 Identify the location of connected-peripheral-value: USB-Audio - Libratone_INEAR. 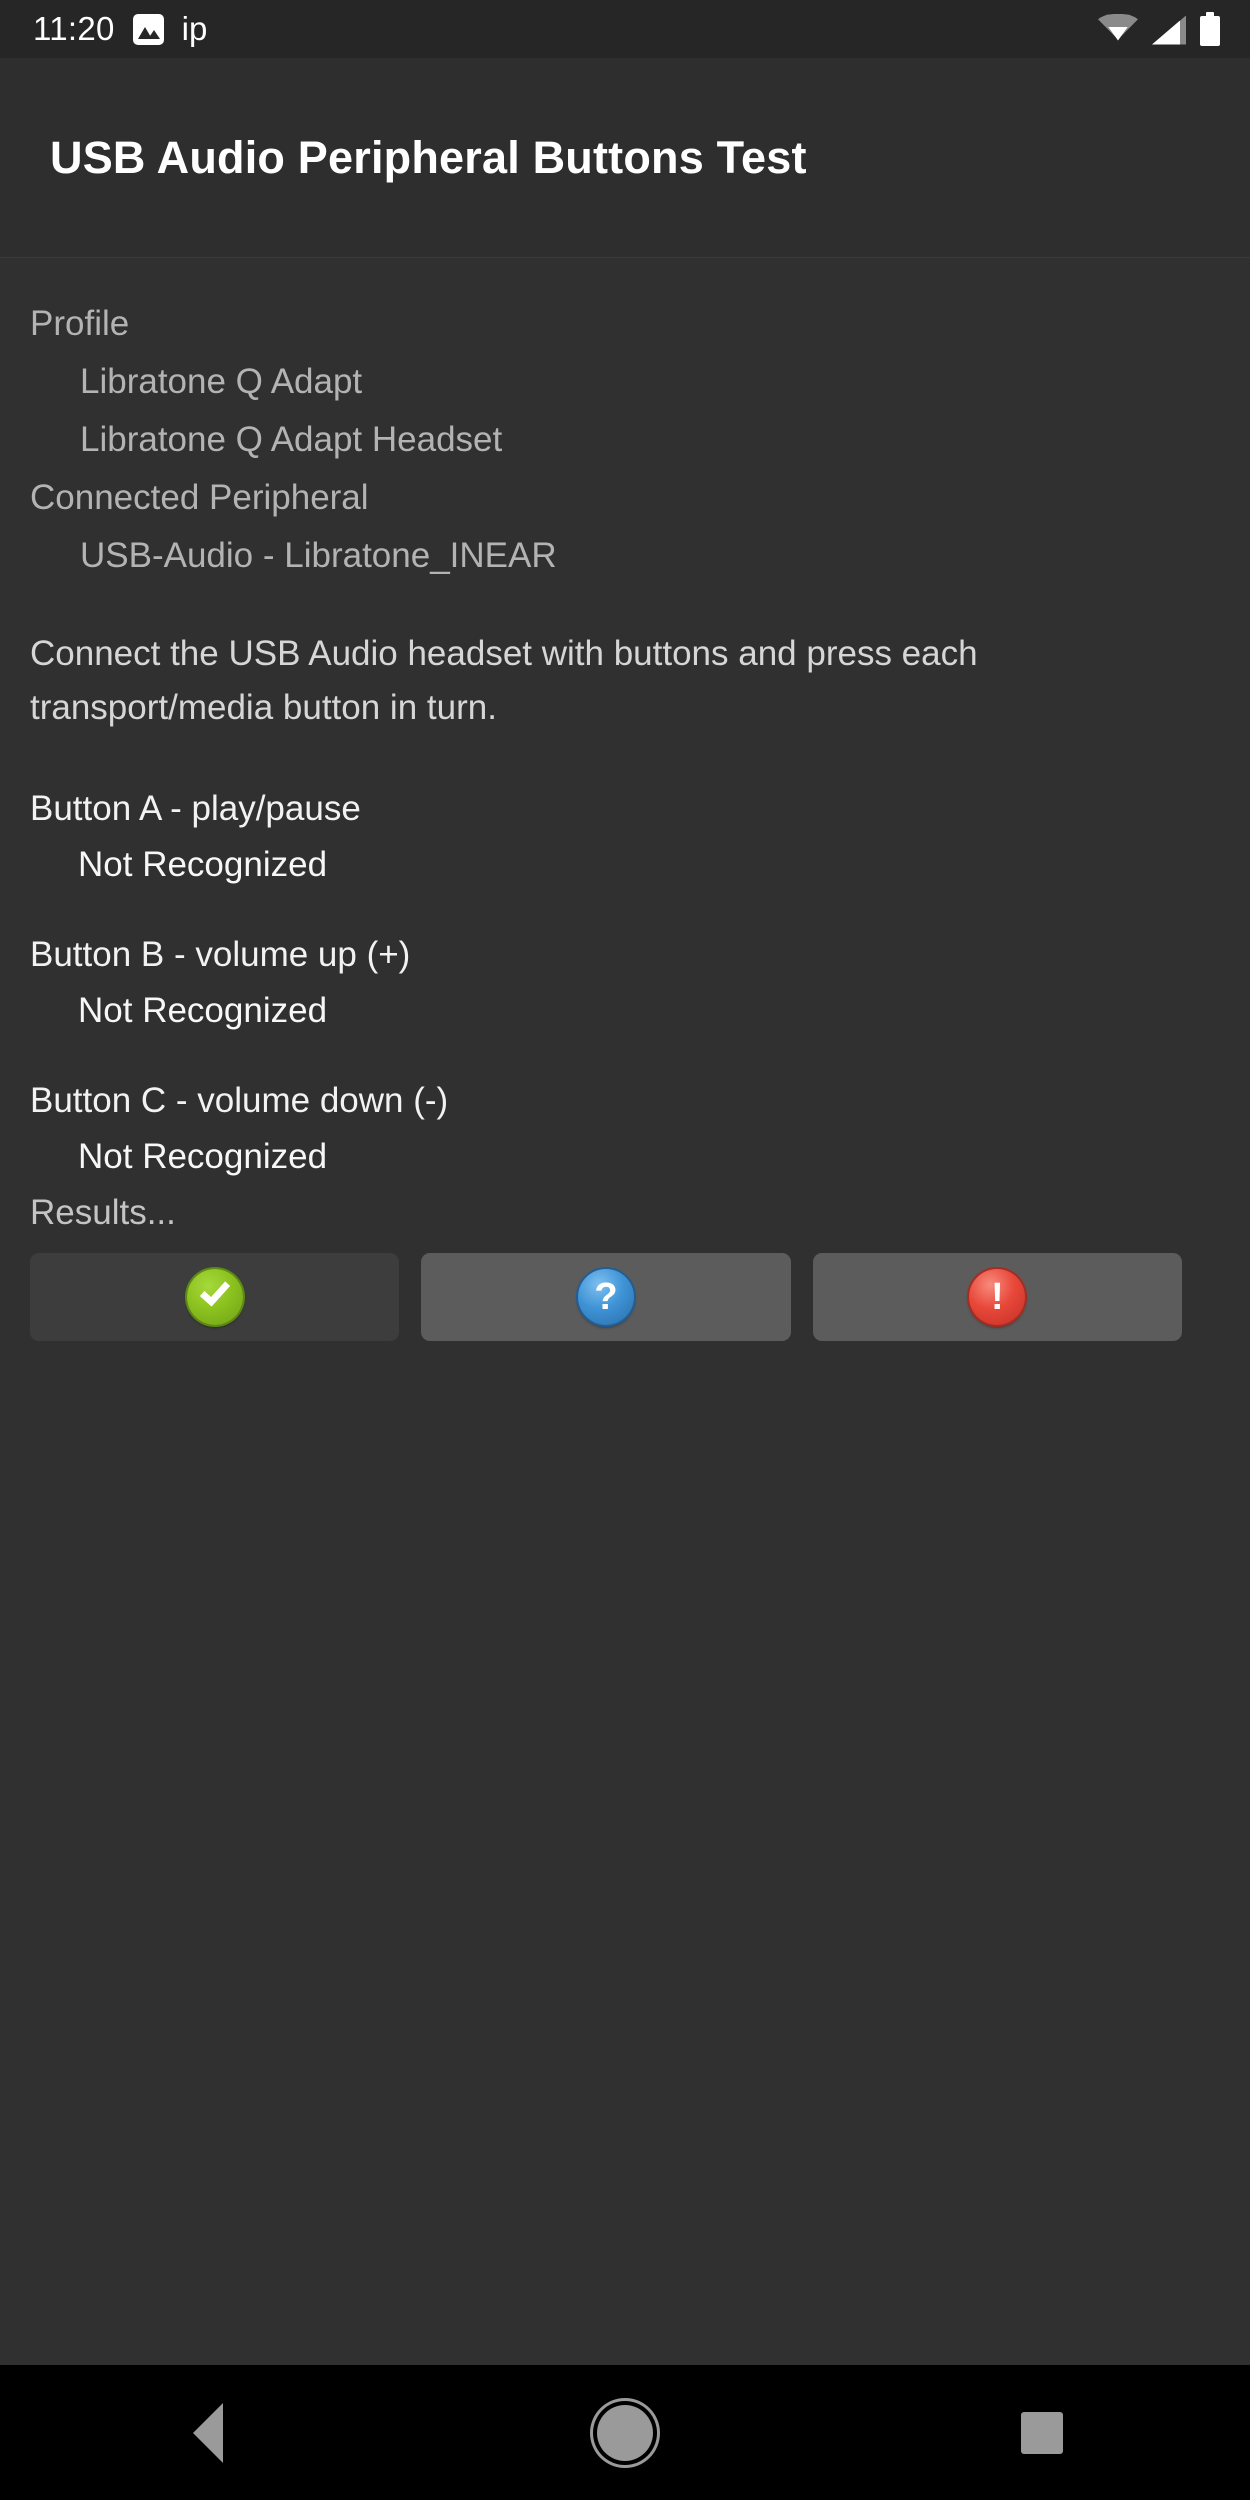
(318, 555).